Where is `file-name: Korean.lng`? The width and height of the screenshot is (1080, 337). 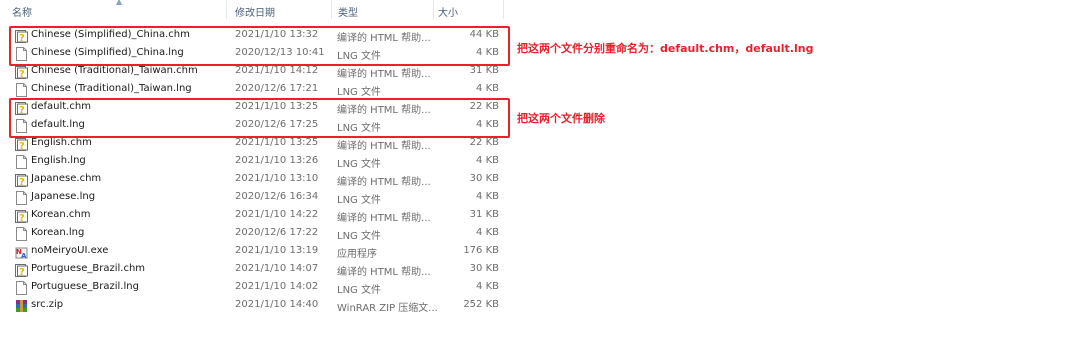 file-name: Korean.lng is located at coordinates (57, 232).